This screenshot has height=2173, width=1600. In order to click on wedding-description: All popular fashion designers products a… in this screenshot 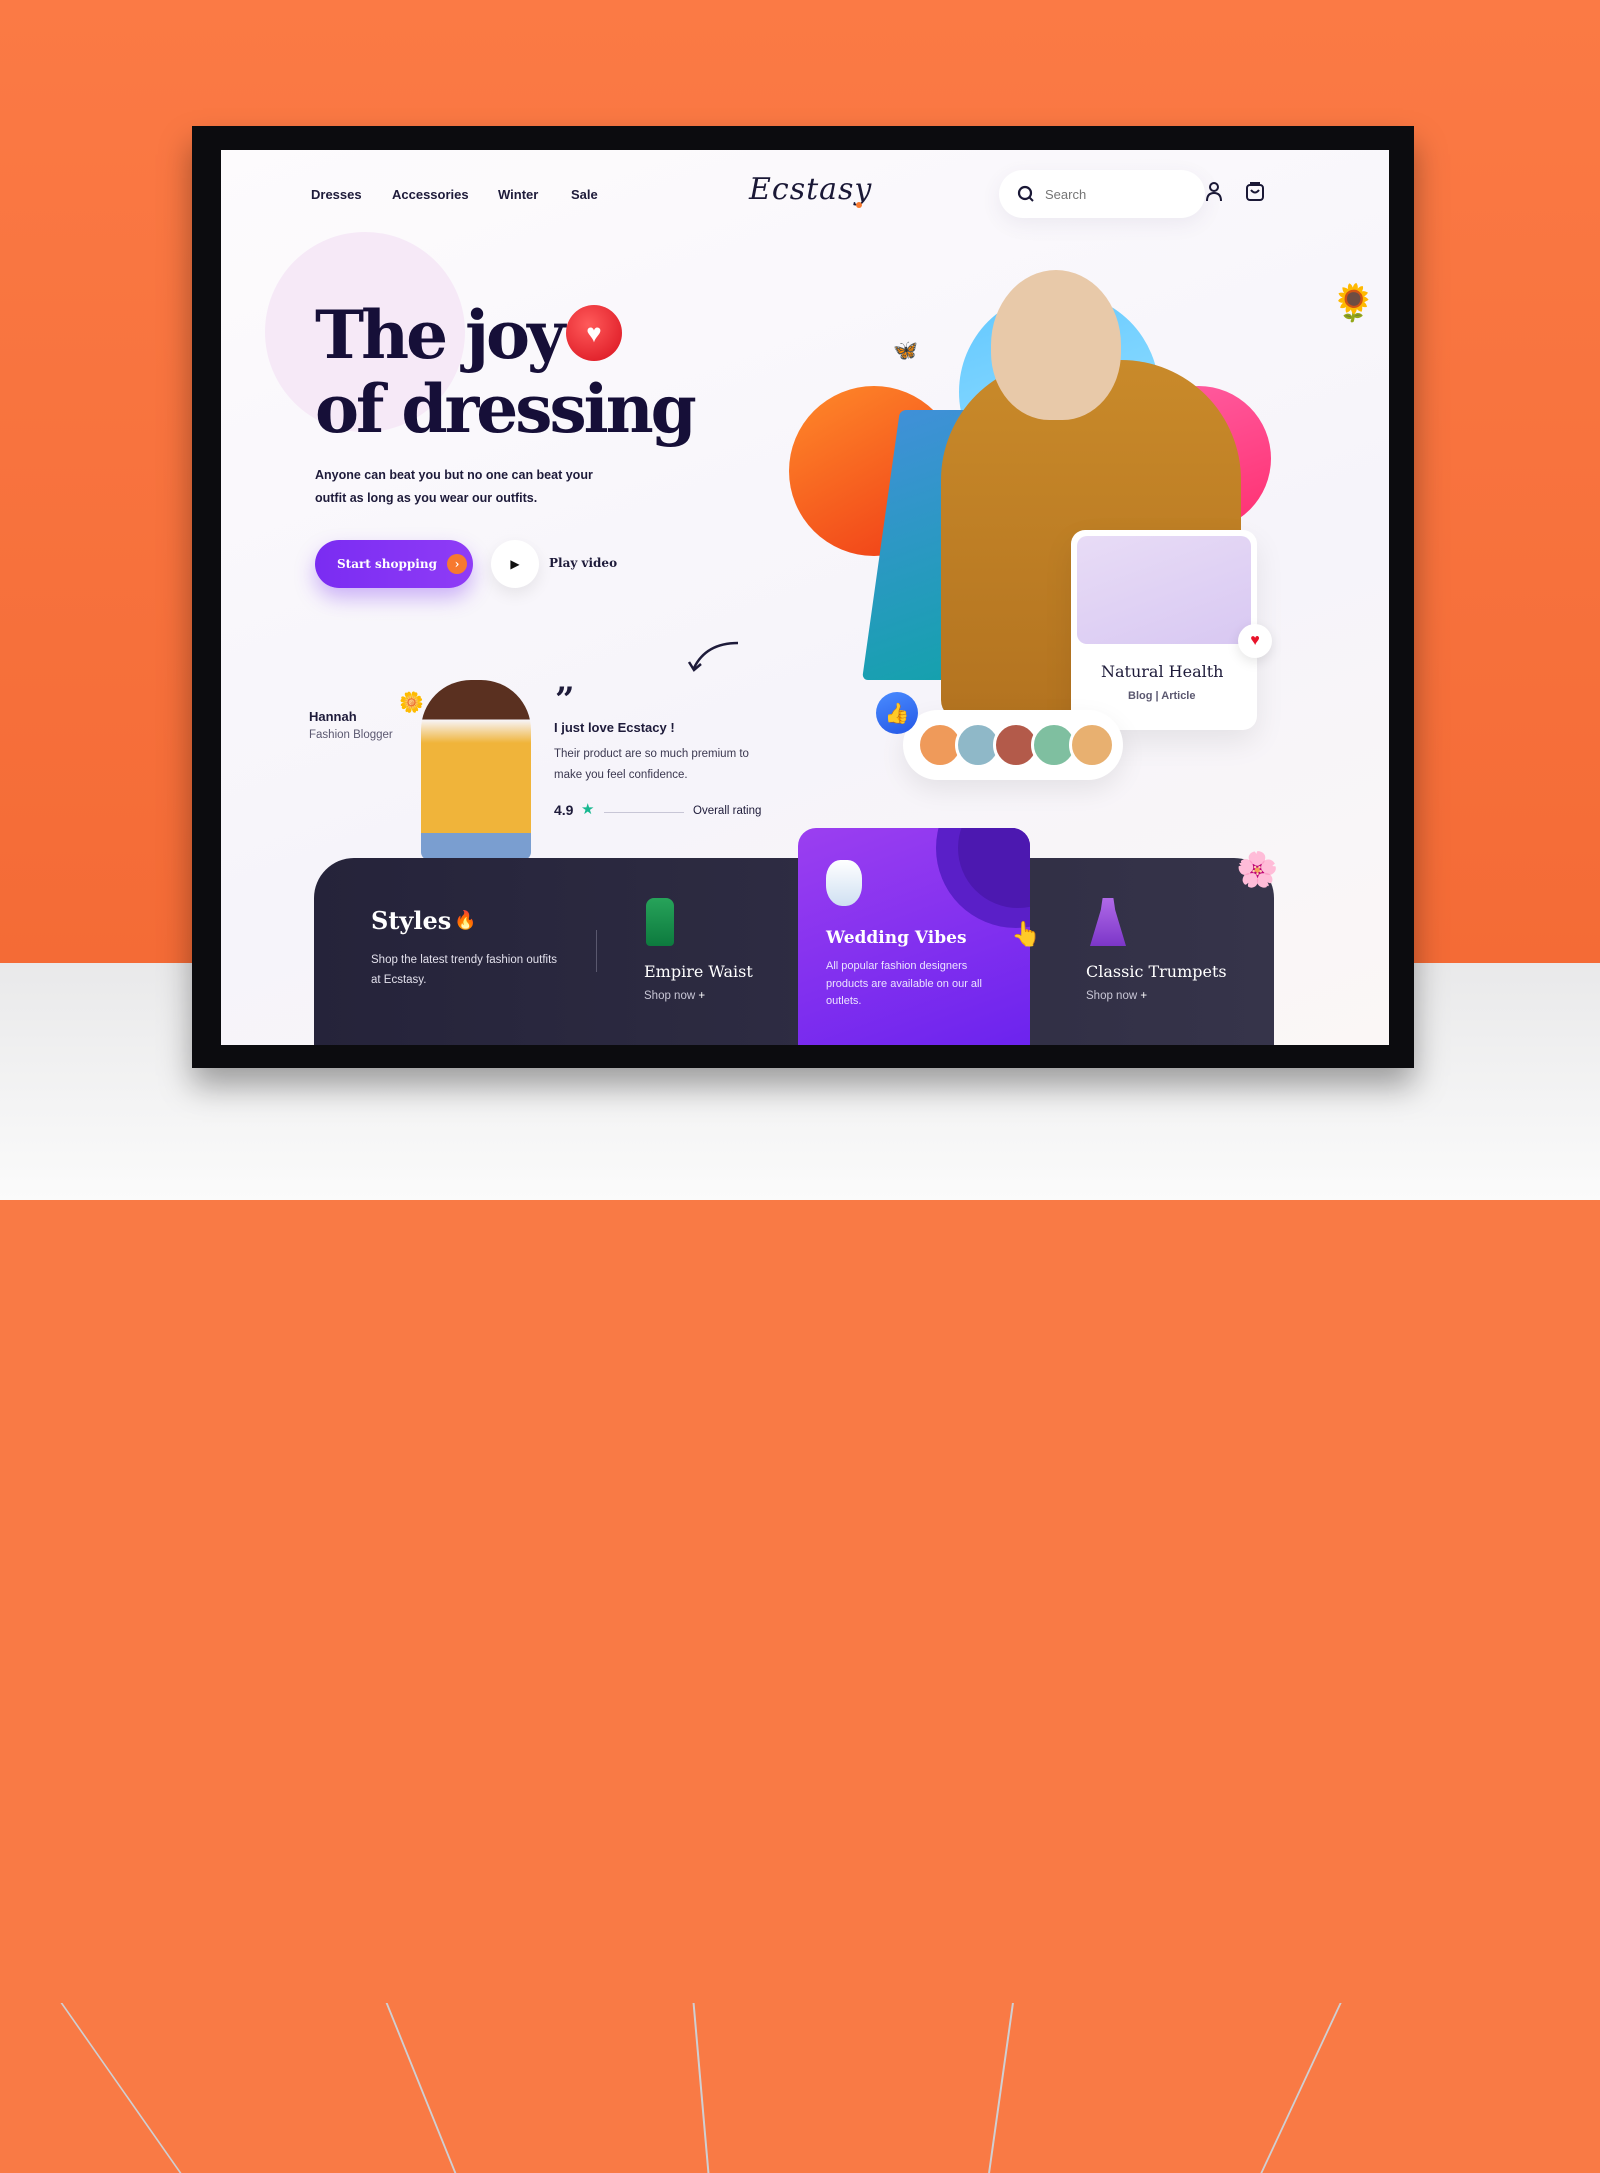, I will do `click(904, 983)`.